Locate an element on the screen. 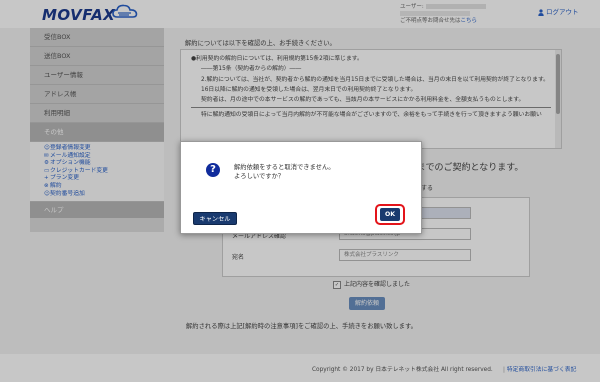 The width and height of the screenshot is (600, 382). dialog-message: 解約依頼をすると取消できません。 よろしいですか？ is located at coordinates (284, 172).